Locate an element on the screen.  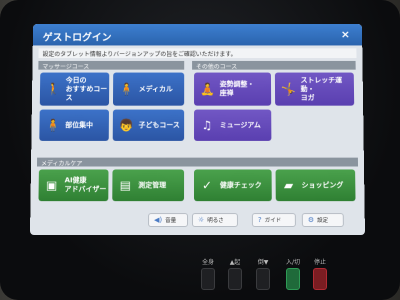
music-icon: ♫ is located at coordinates (207, 125).